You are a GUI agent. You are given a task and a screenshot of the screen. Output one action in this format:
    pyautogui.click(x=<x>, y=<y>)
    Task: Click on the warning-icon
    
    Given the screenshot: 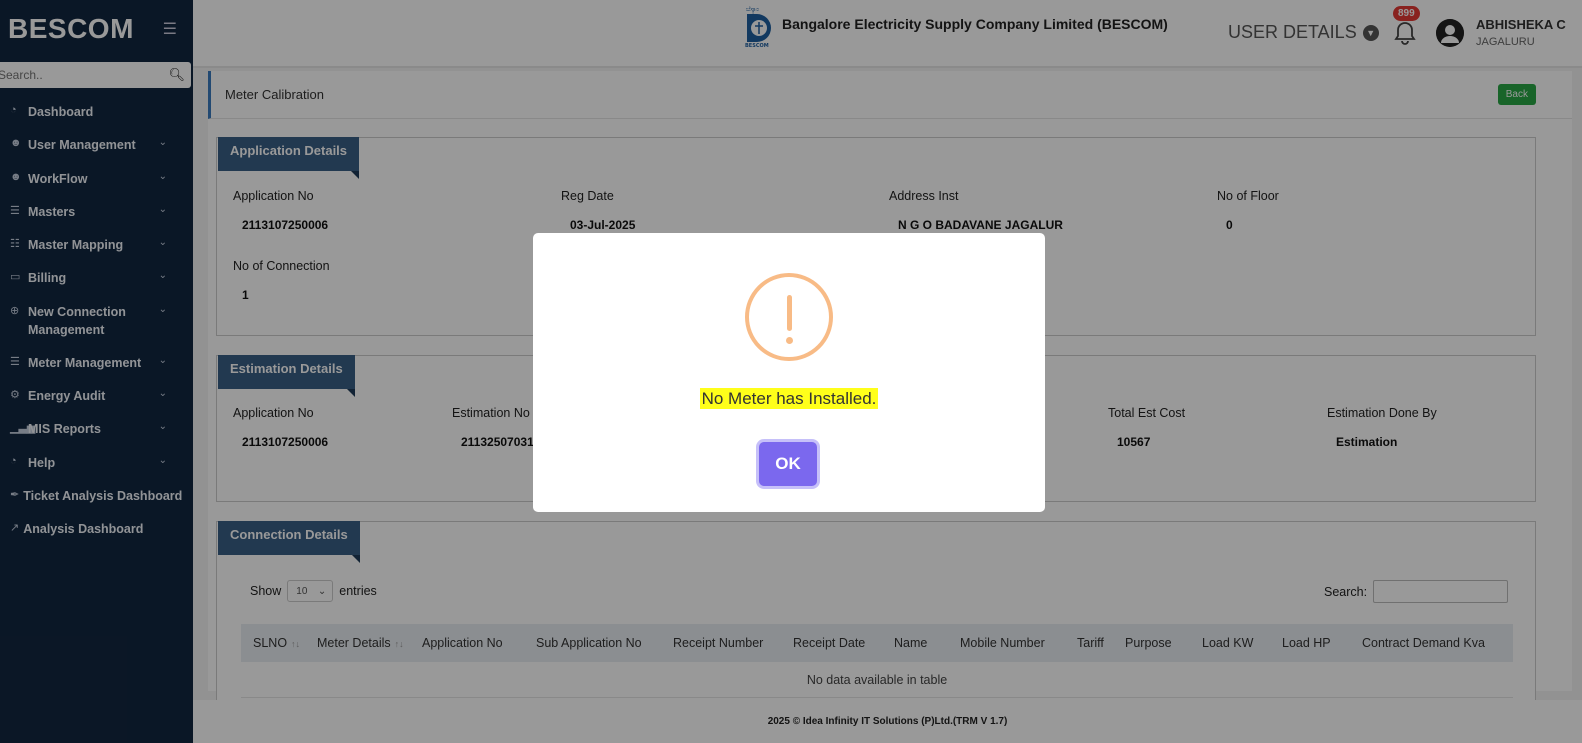 What is the action you would take?
    pyautogui.click(x=789, y=317)
    